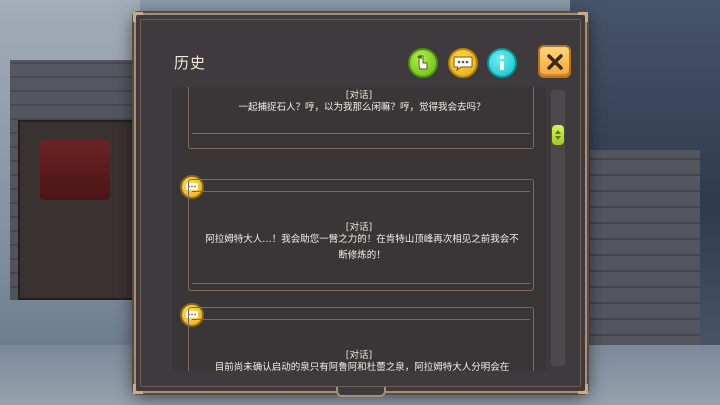 This screenshot has height=405, width=720. I want to click on info-icon, so click(502, 62).